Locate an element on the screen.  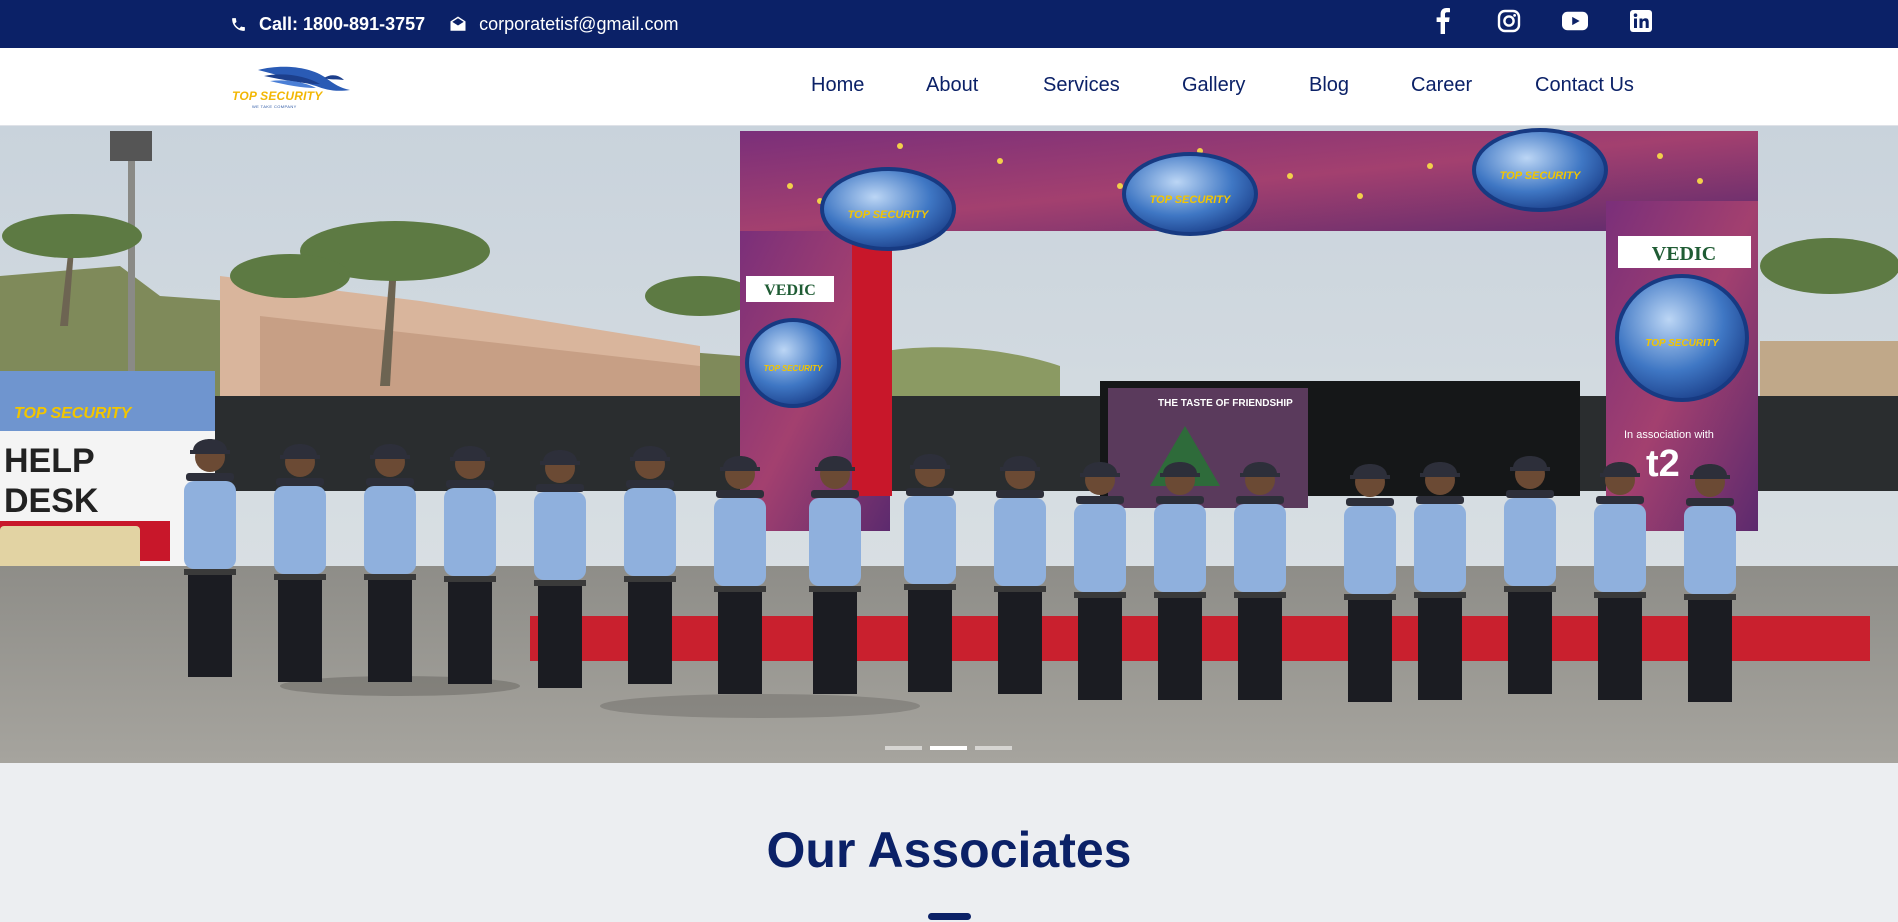
phone-icon is located at coordinates (238, 24).